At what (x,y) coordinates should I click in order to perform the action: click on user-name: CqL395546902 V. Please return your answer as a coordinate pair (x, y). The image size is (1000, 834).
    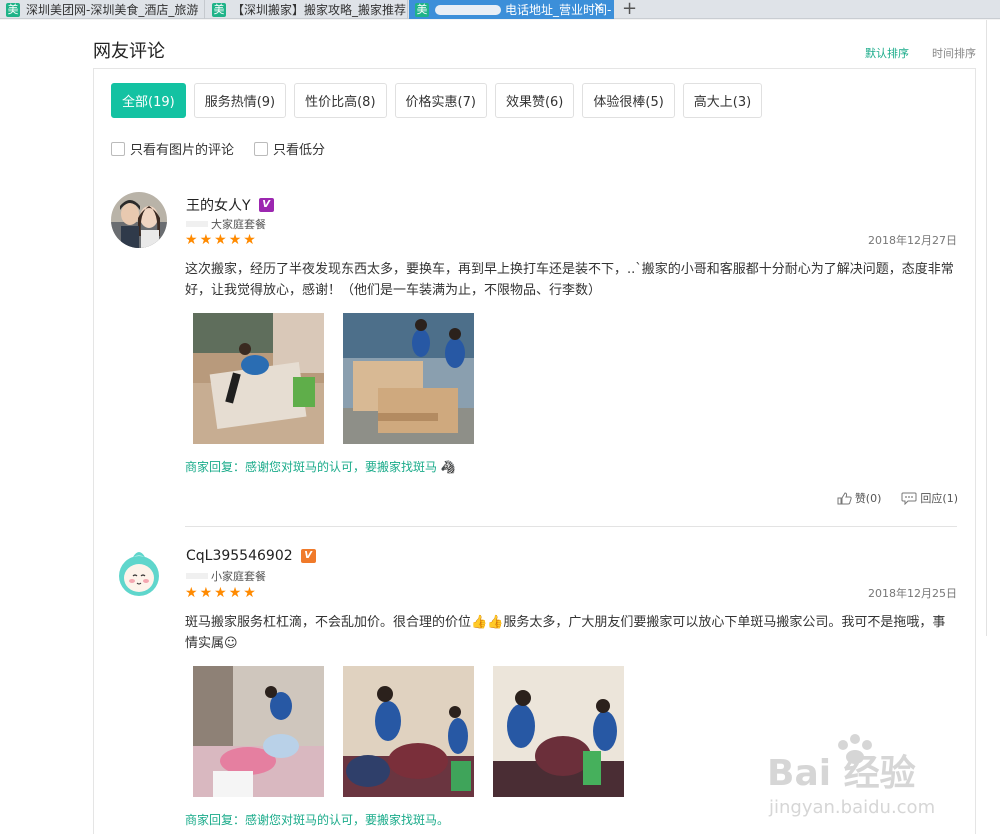
    Looking at the image, I should click on (251, 556).